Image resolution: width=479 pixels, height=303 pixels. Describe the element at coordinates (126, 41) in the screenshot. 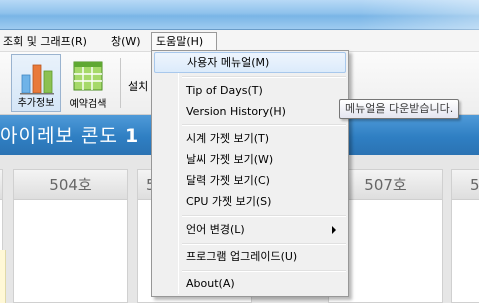

I see `menu-window: 창(W)` at that location.